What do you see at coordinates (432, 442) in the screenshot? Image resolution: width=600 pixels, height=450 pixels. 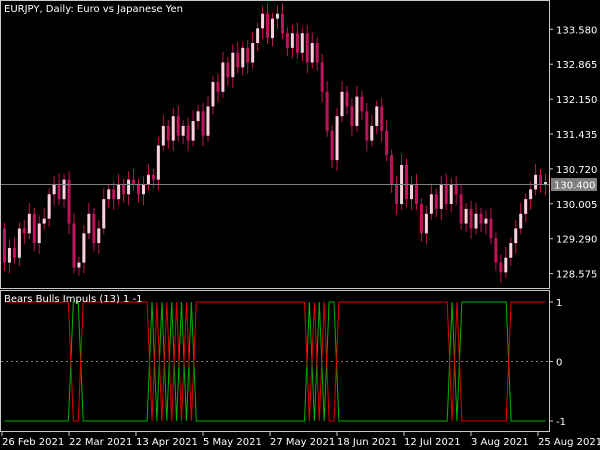 I see `time-tick-label: 12 Jul 2021` at bounding box center [432, 442].